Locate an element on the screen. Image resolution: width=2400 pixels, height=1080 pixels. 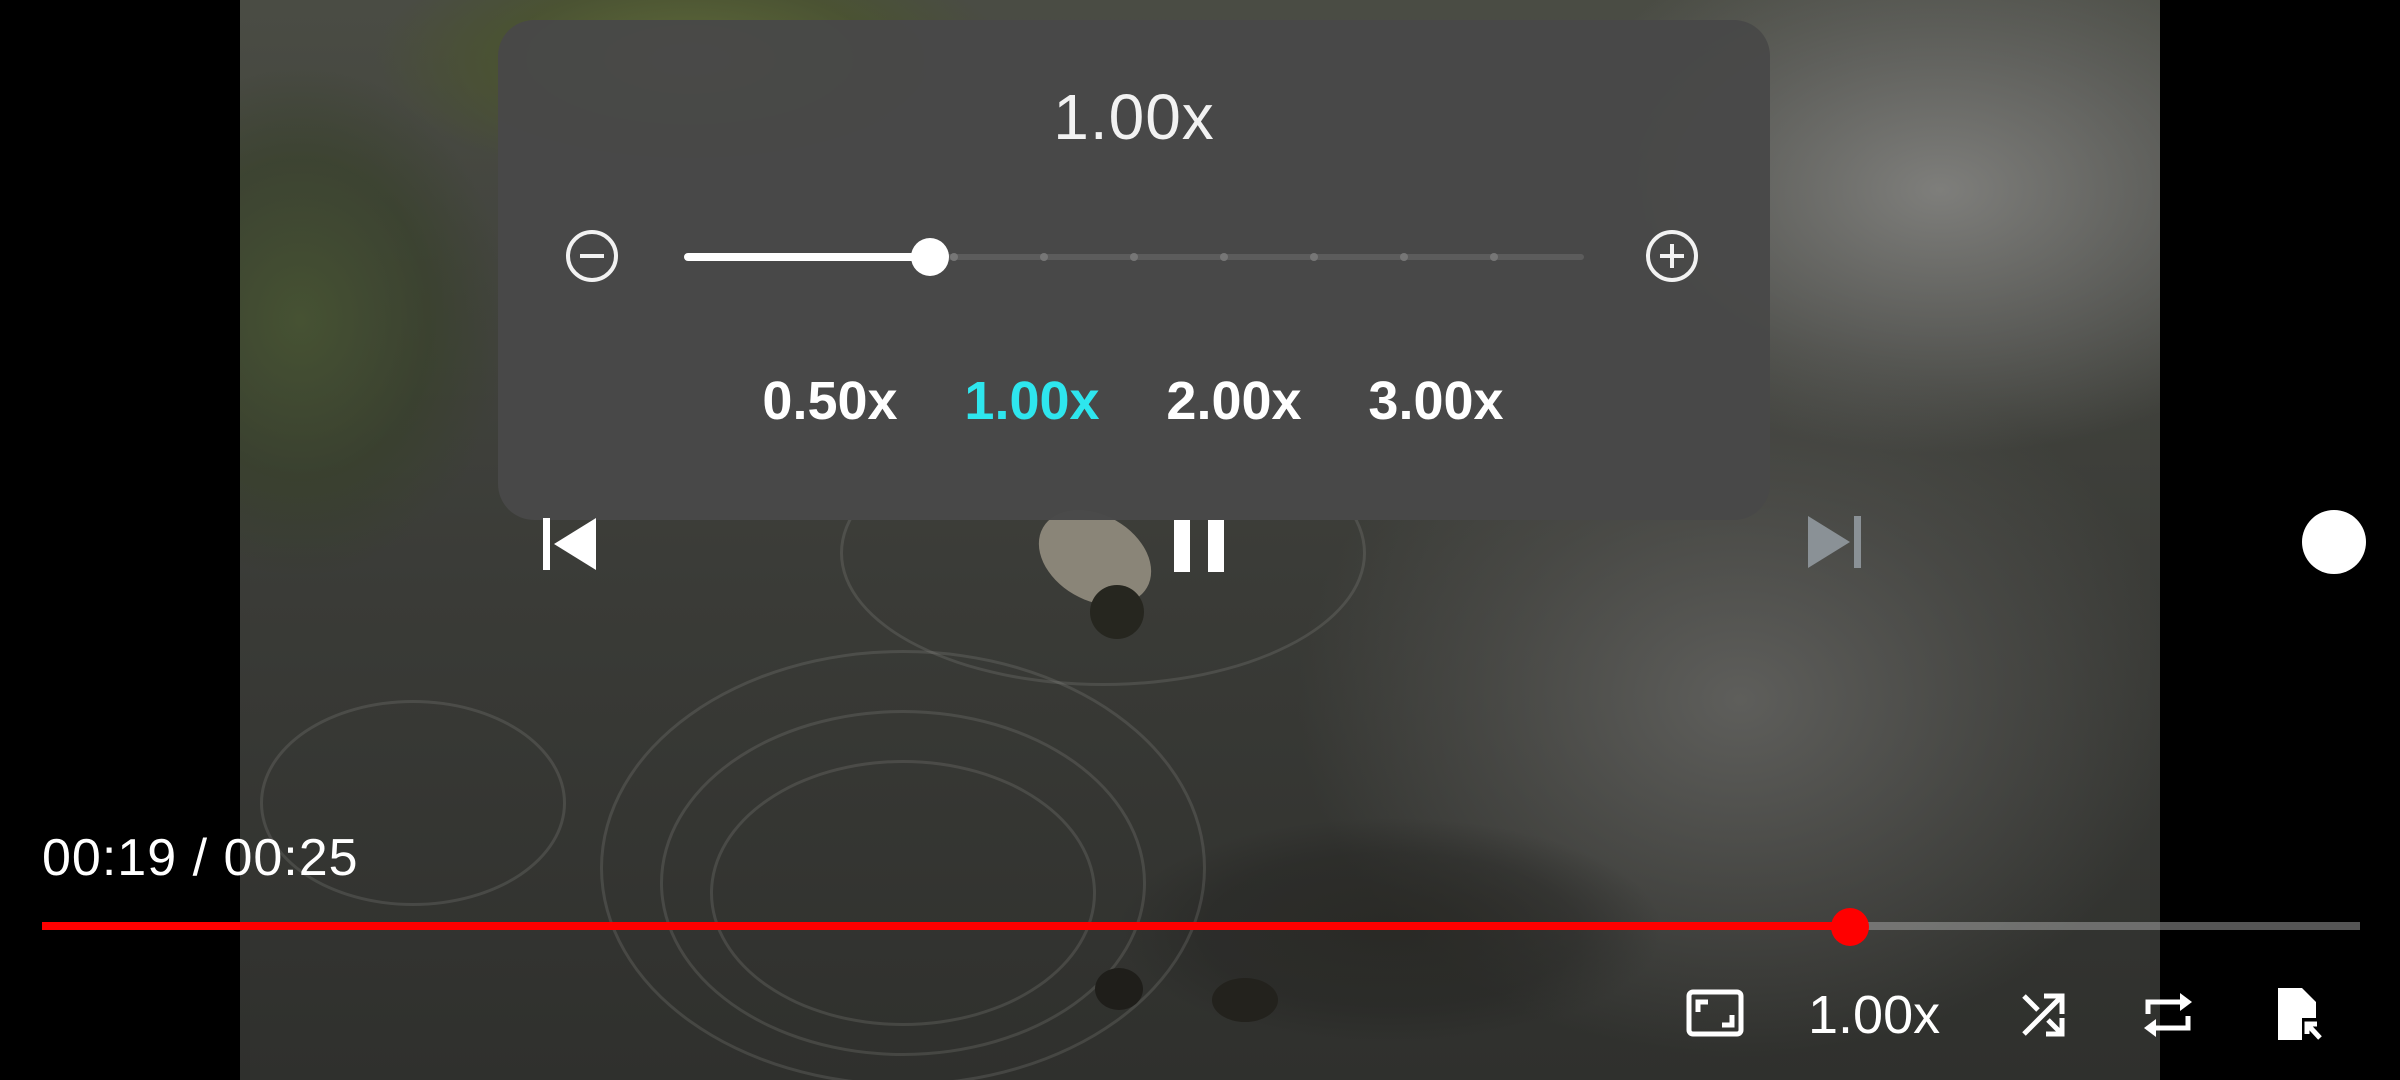
shuffle-button is located at coordinates (2043, 1015).